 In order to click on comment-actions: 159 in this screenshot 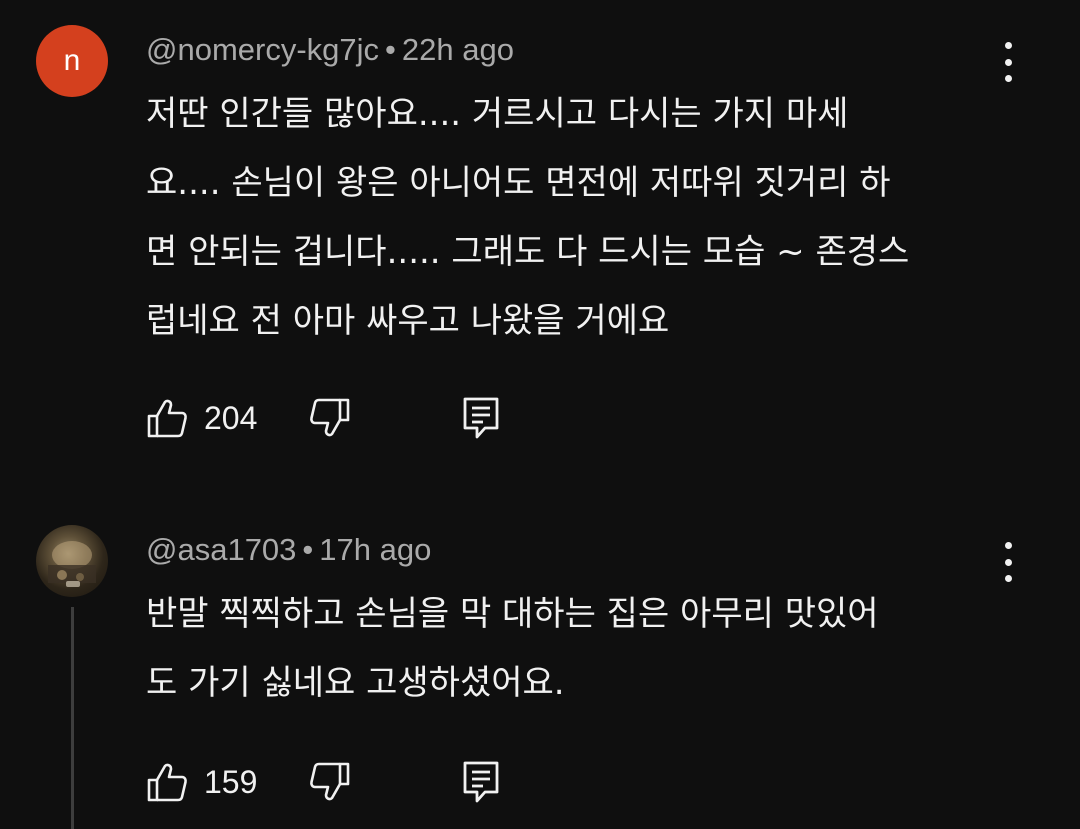, I will do `click(323, 782)`.